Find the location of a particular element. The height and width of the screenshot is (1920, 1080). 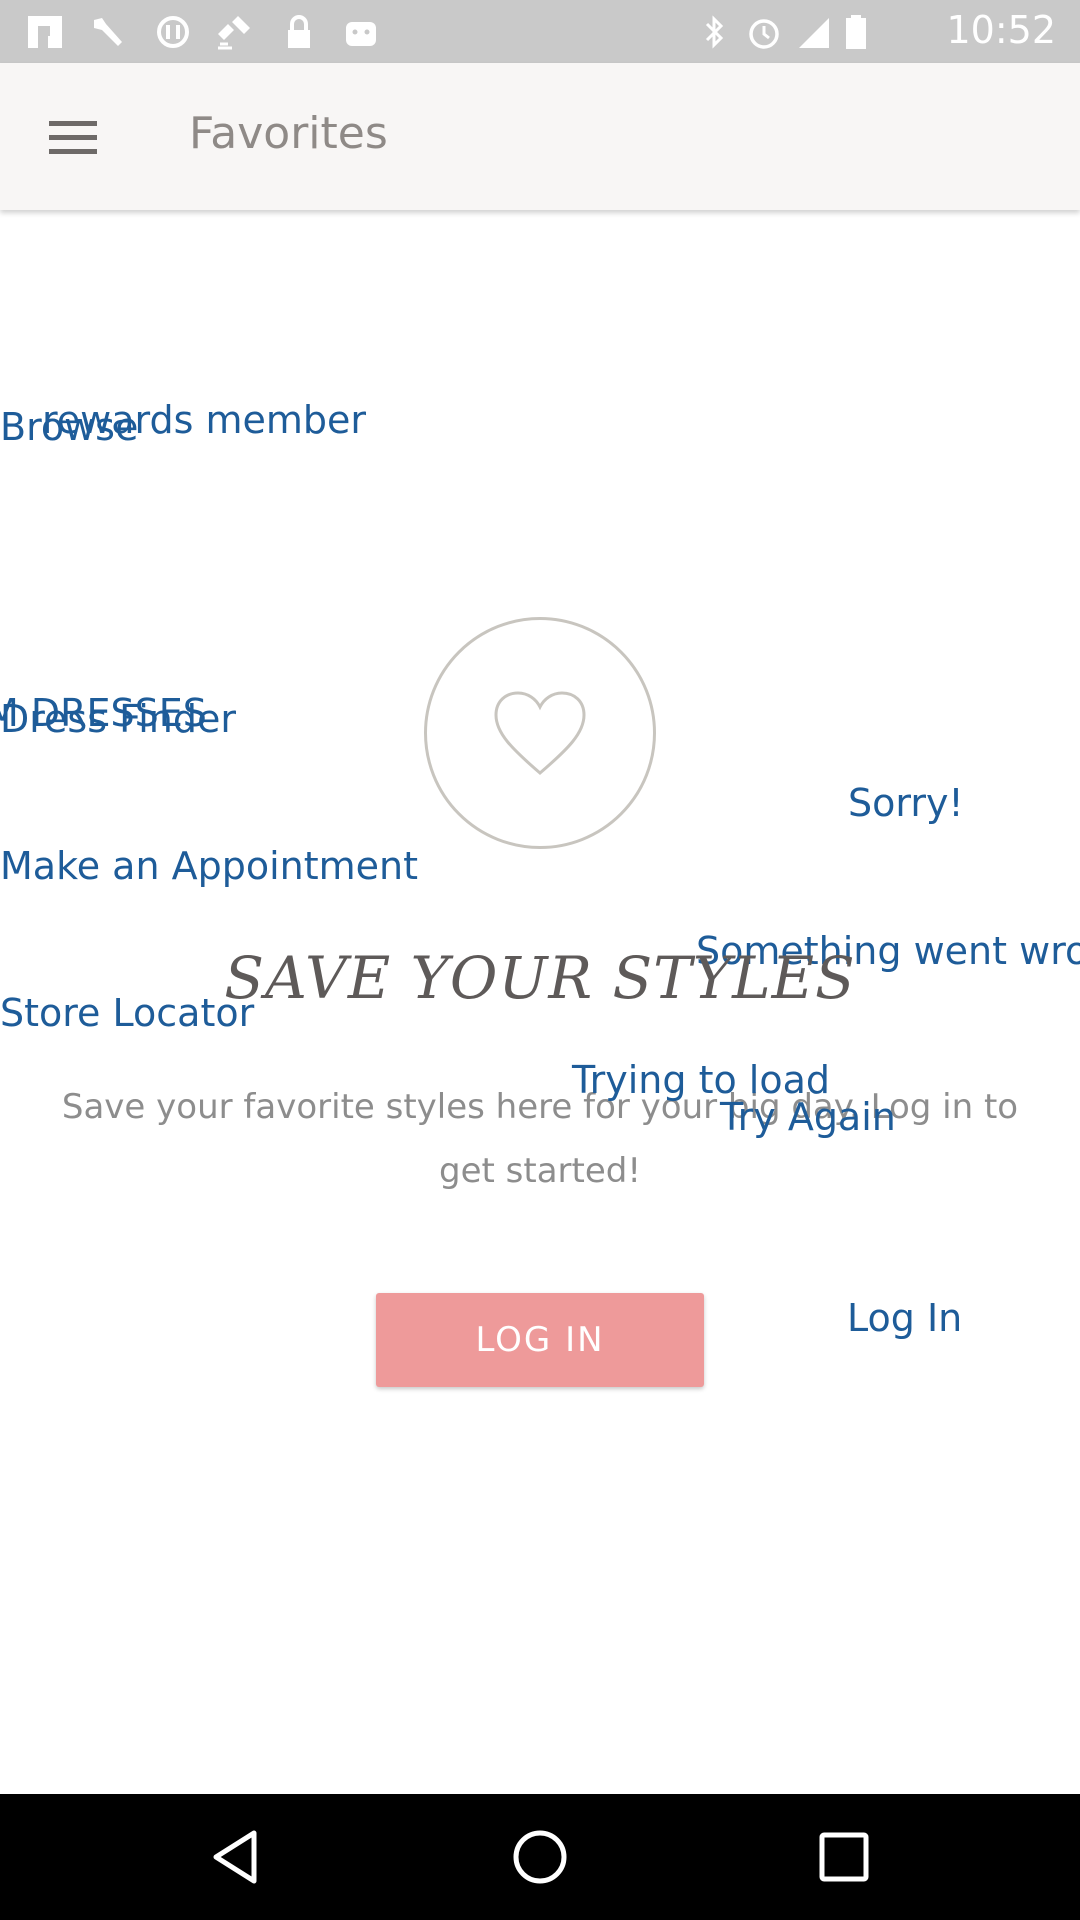

recents-icon is located at coordinates (844, 1857).